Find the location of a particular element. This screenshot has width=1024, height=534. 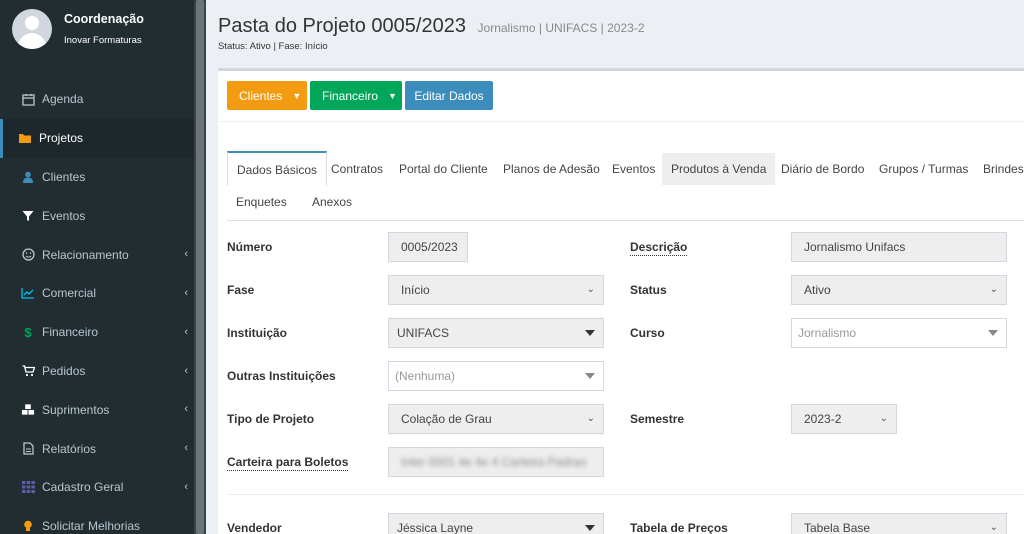

tab-enquetes: Enquetes is located at coordinates (261, 202).